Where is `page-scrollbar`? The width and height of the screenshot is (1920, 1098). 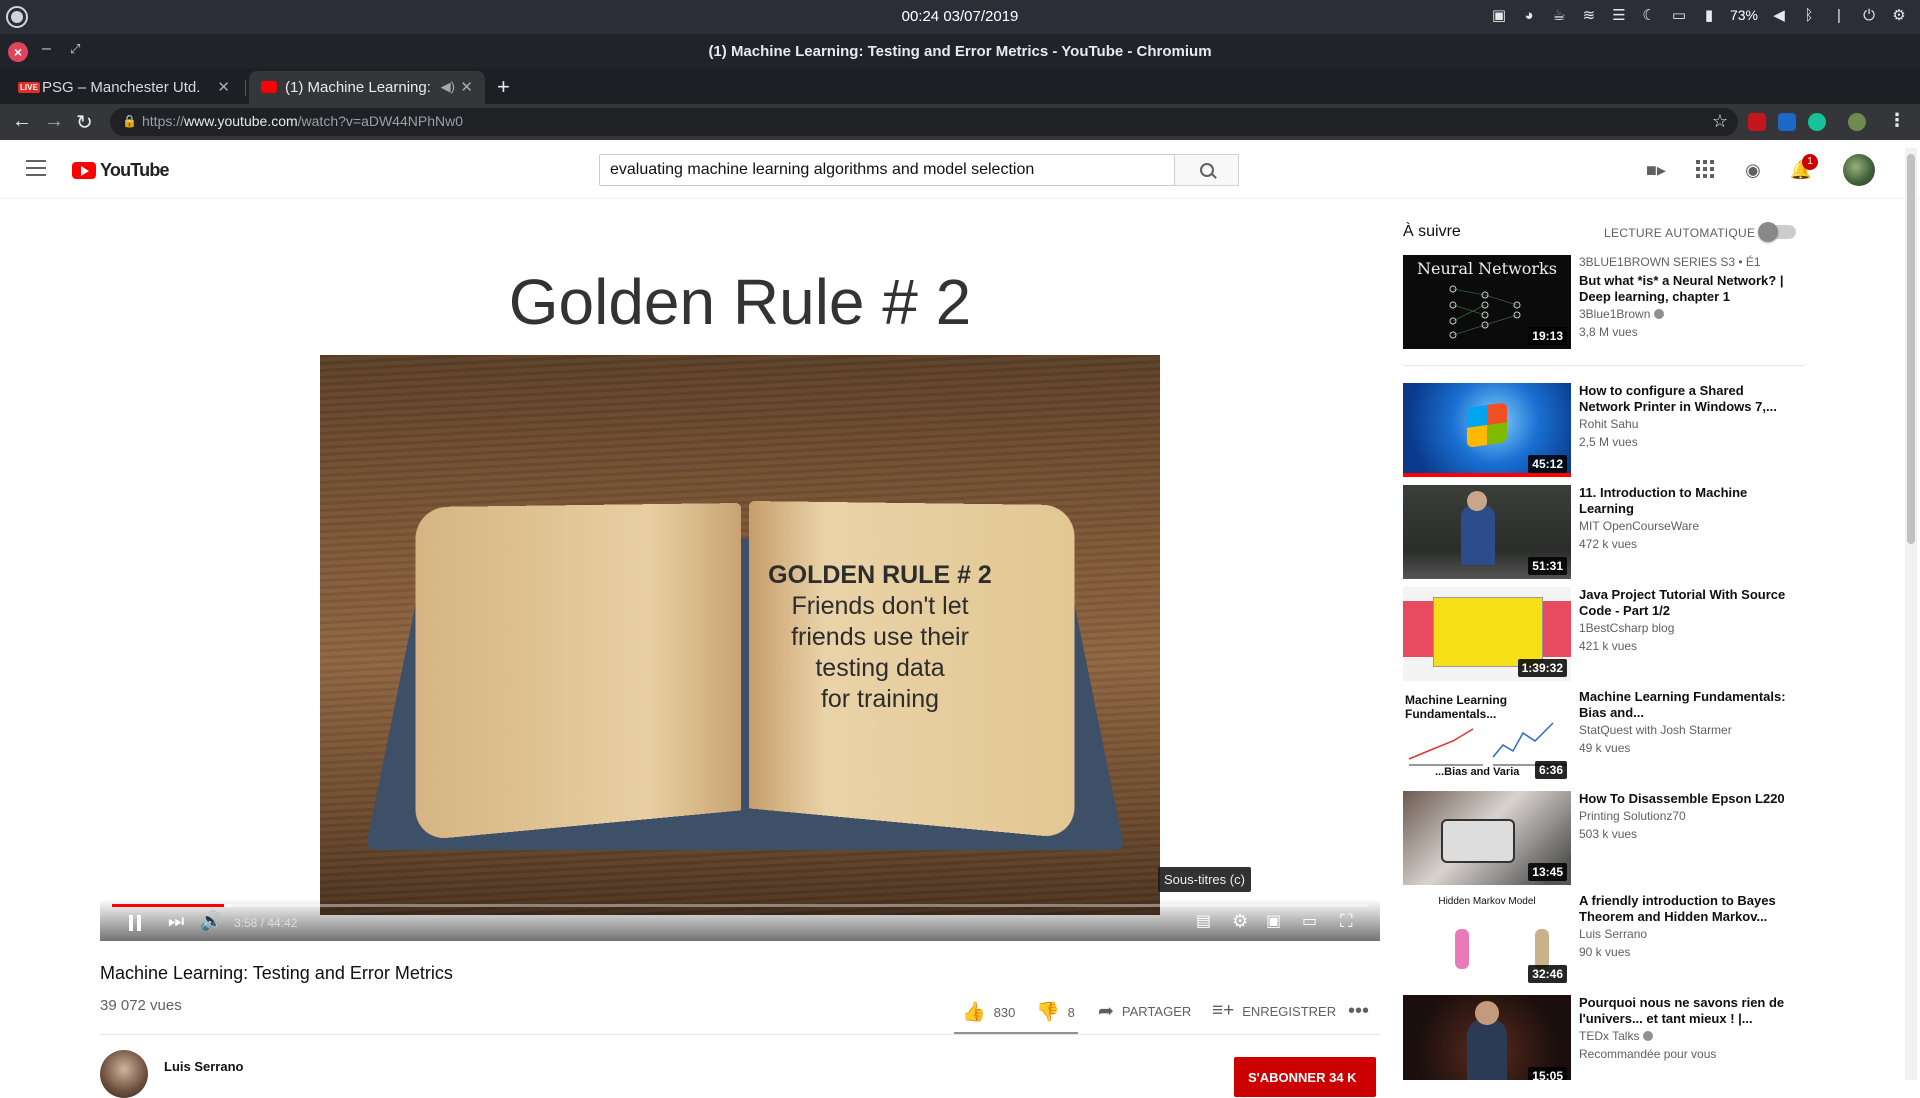 page-scrollbar is located at coordinates (1911, 614).